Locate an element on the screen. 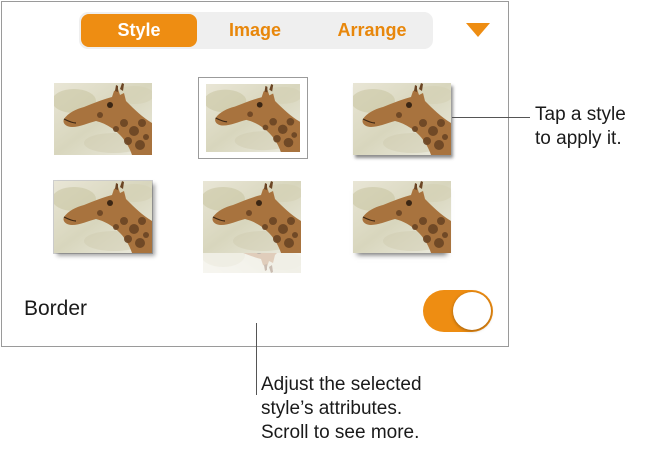 Image resolution: width=654 pixels, height=452 pixels. tab-image: Image is located at coordinates (255, 30).